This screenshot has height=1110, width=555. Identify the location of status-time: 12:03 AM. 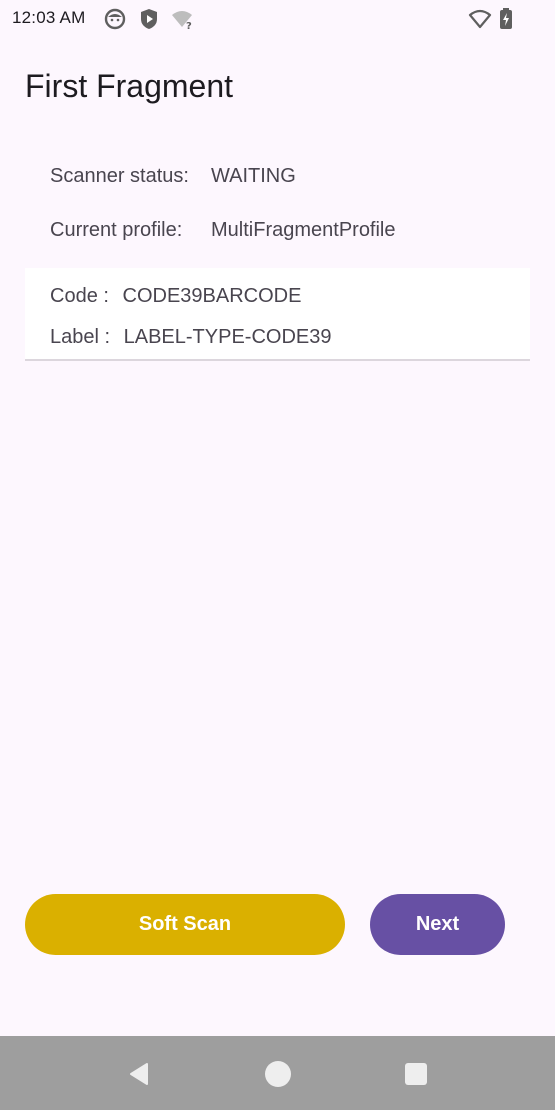
(49, 17).